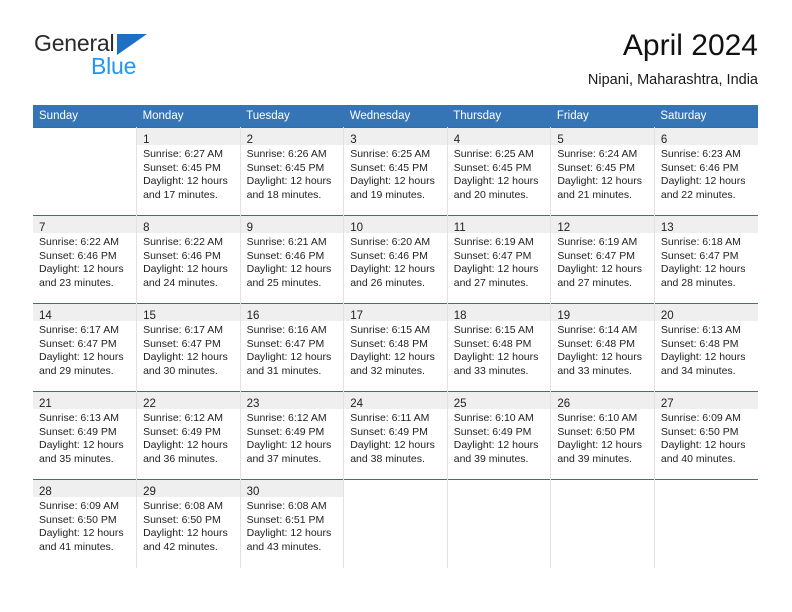  I want to click on daylight-text-line2: and 36 minutes., so click(180, 458).